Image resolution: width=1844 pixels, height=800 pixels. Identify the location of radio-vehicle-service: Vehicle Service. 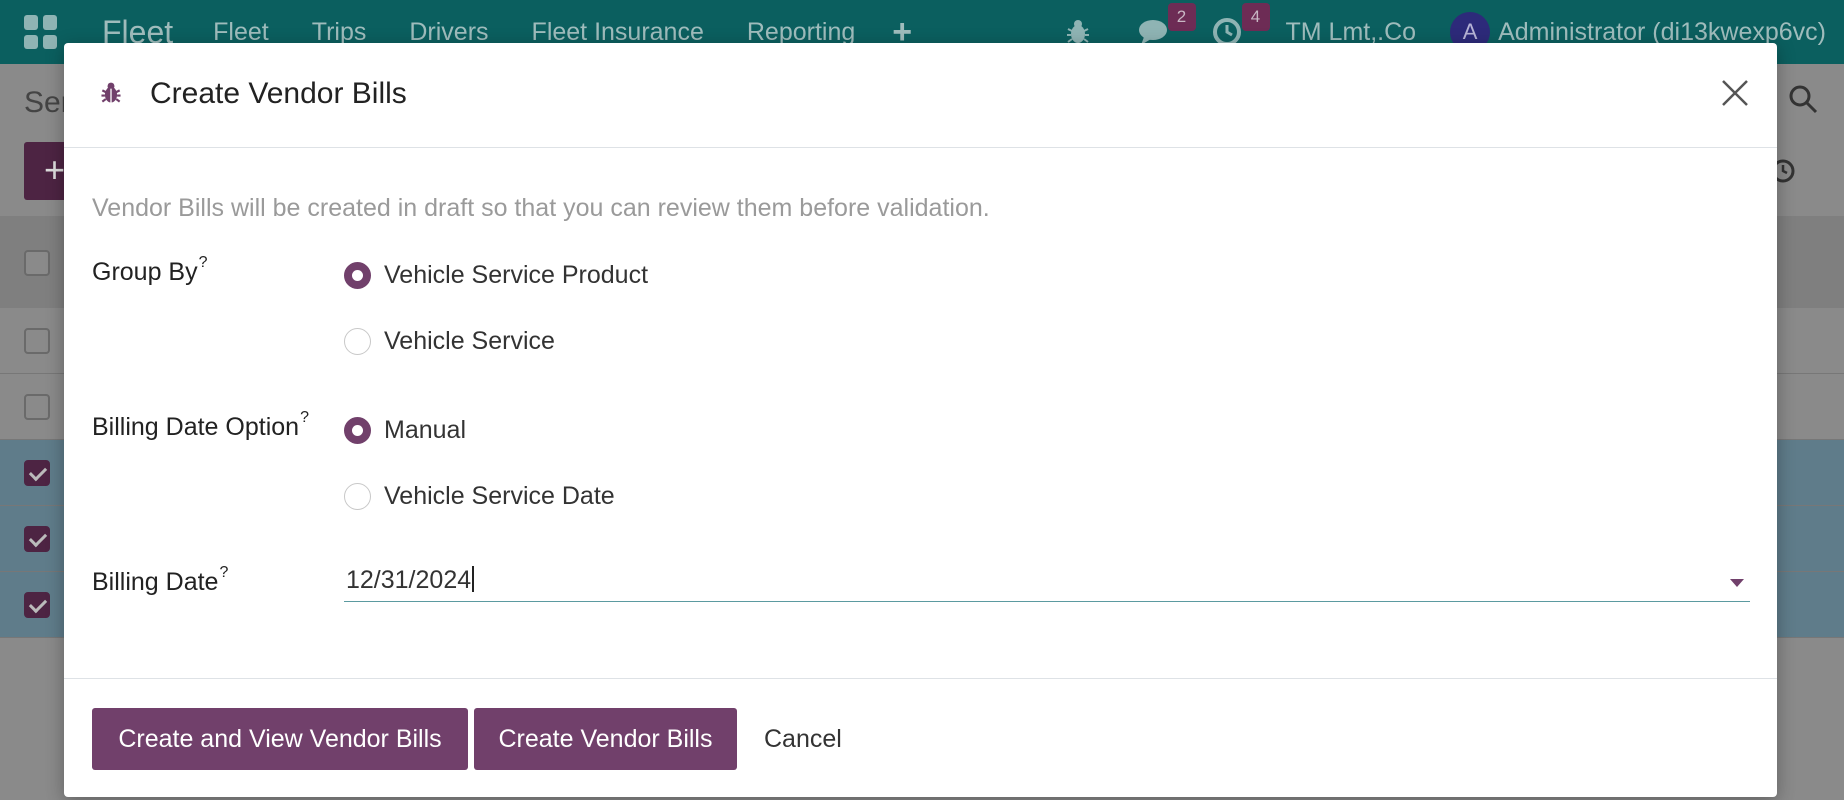
(449, 341).